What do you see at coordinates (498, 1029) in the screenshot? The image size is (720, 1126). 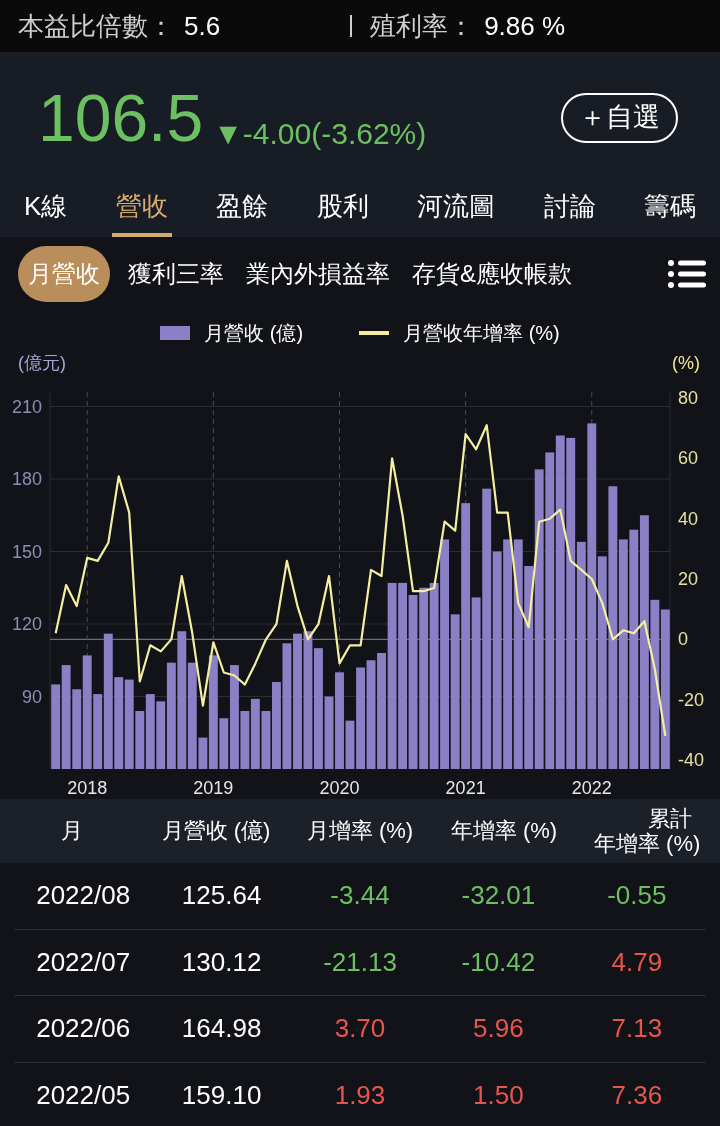 I see `table-cell-text: 5.96` at bounding box center [498, 1029].